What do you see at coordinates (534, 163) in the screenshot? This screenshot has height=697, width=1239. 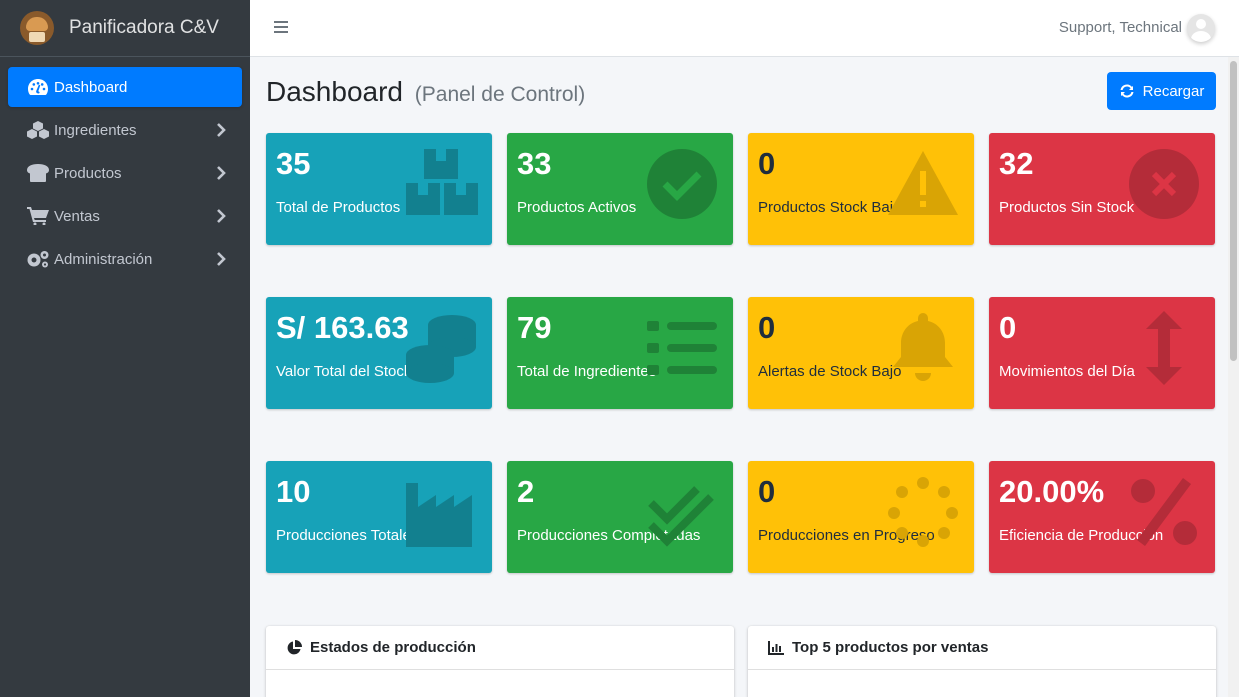 I see `card-value: 33` at bounding box center [534, 163].